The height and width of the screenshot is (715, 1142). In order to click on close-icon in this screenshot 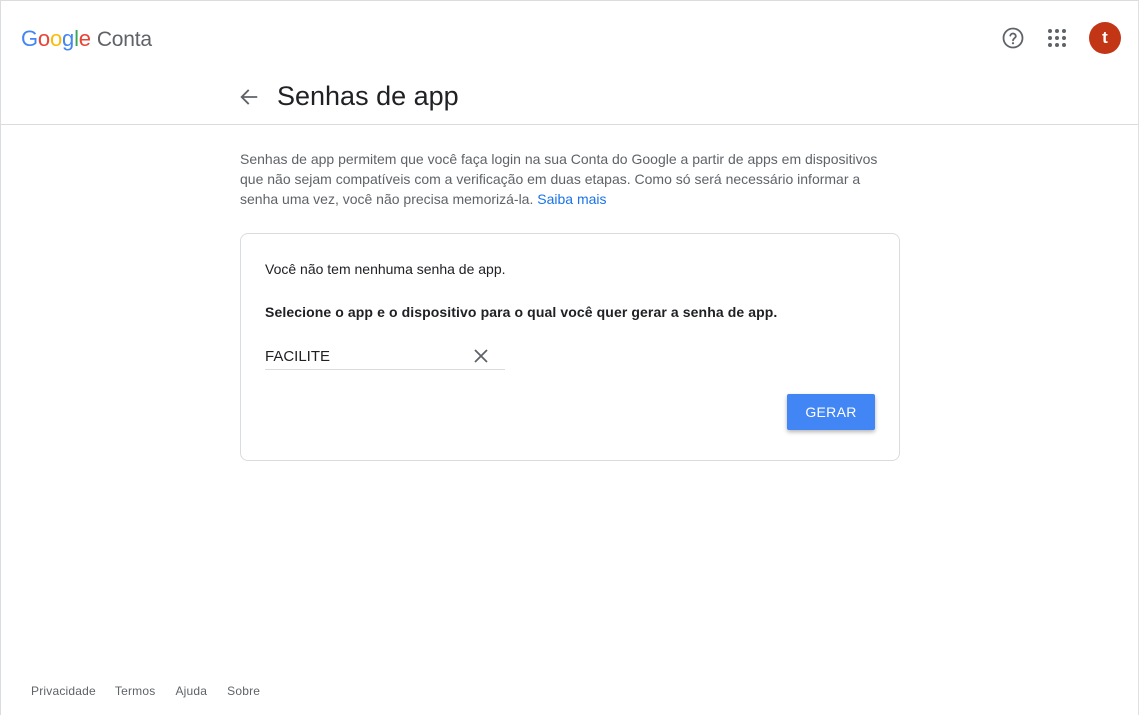, I will do `click(481, 356)`.